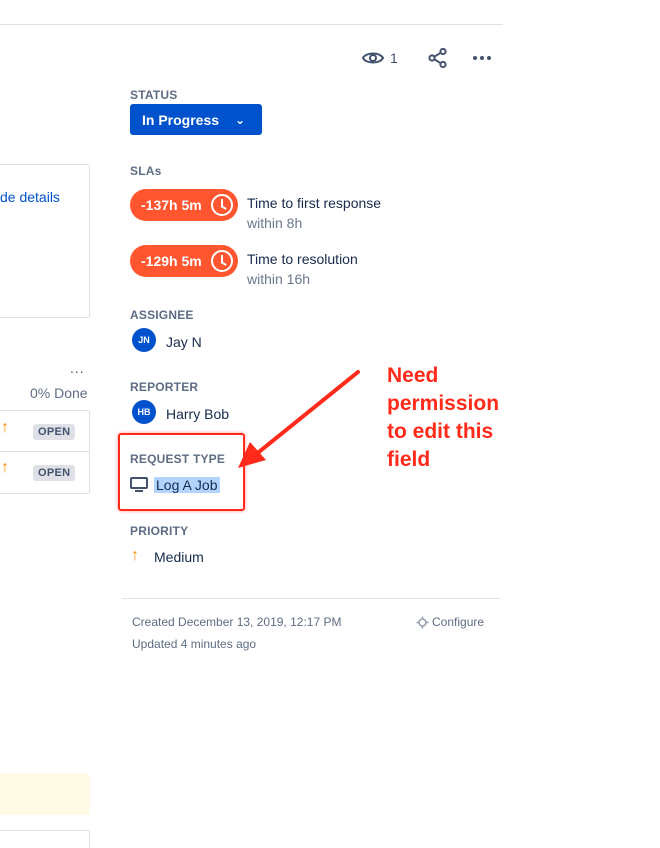  I want to click on details-link: de details, so click(30, 197).